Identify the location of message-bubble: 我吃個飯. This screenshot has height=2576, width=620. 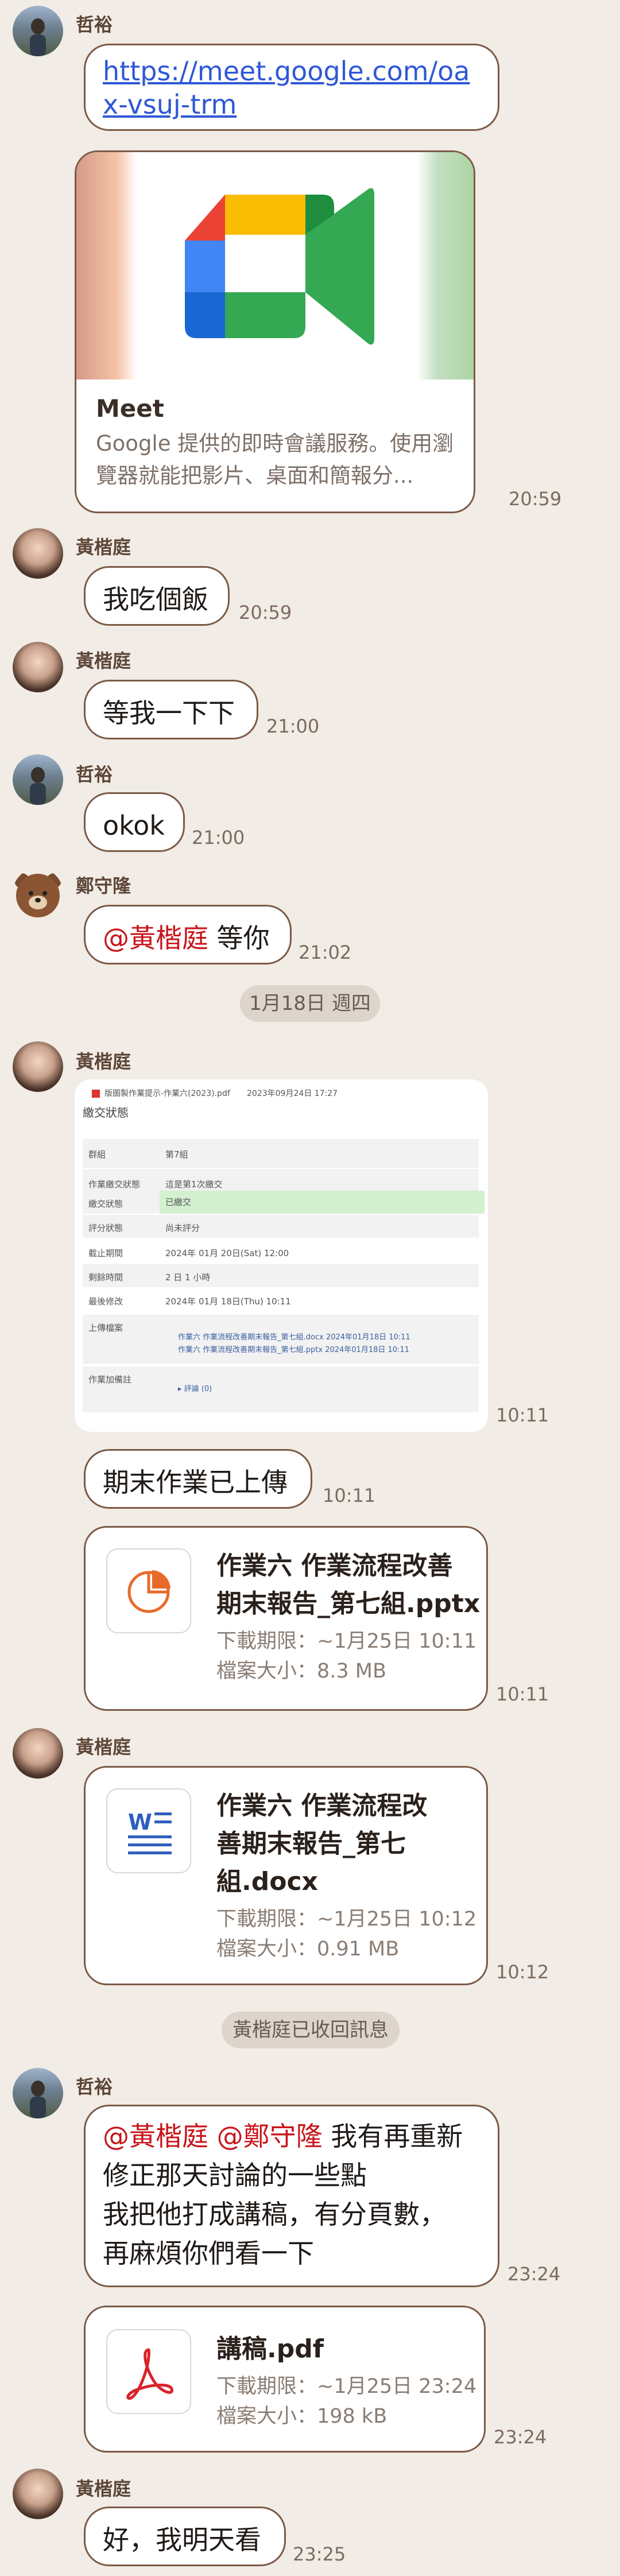
(157, 596).